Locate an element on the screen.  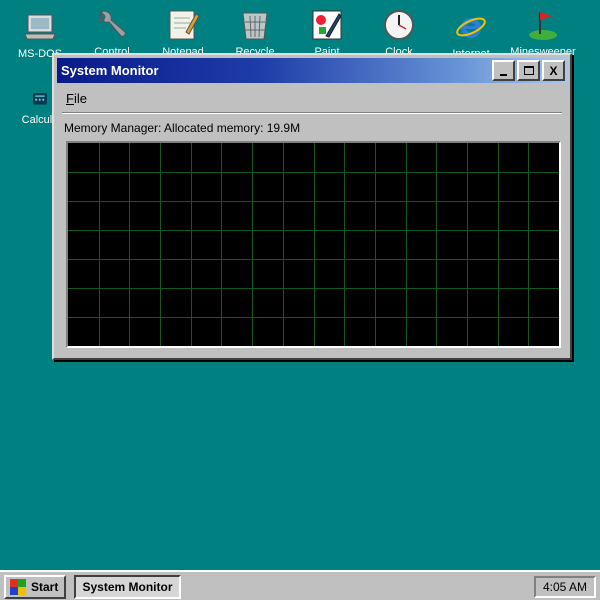
wrench-icon is located at coordinates (112, 23).